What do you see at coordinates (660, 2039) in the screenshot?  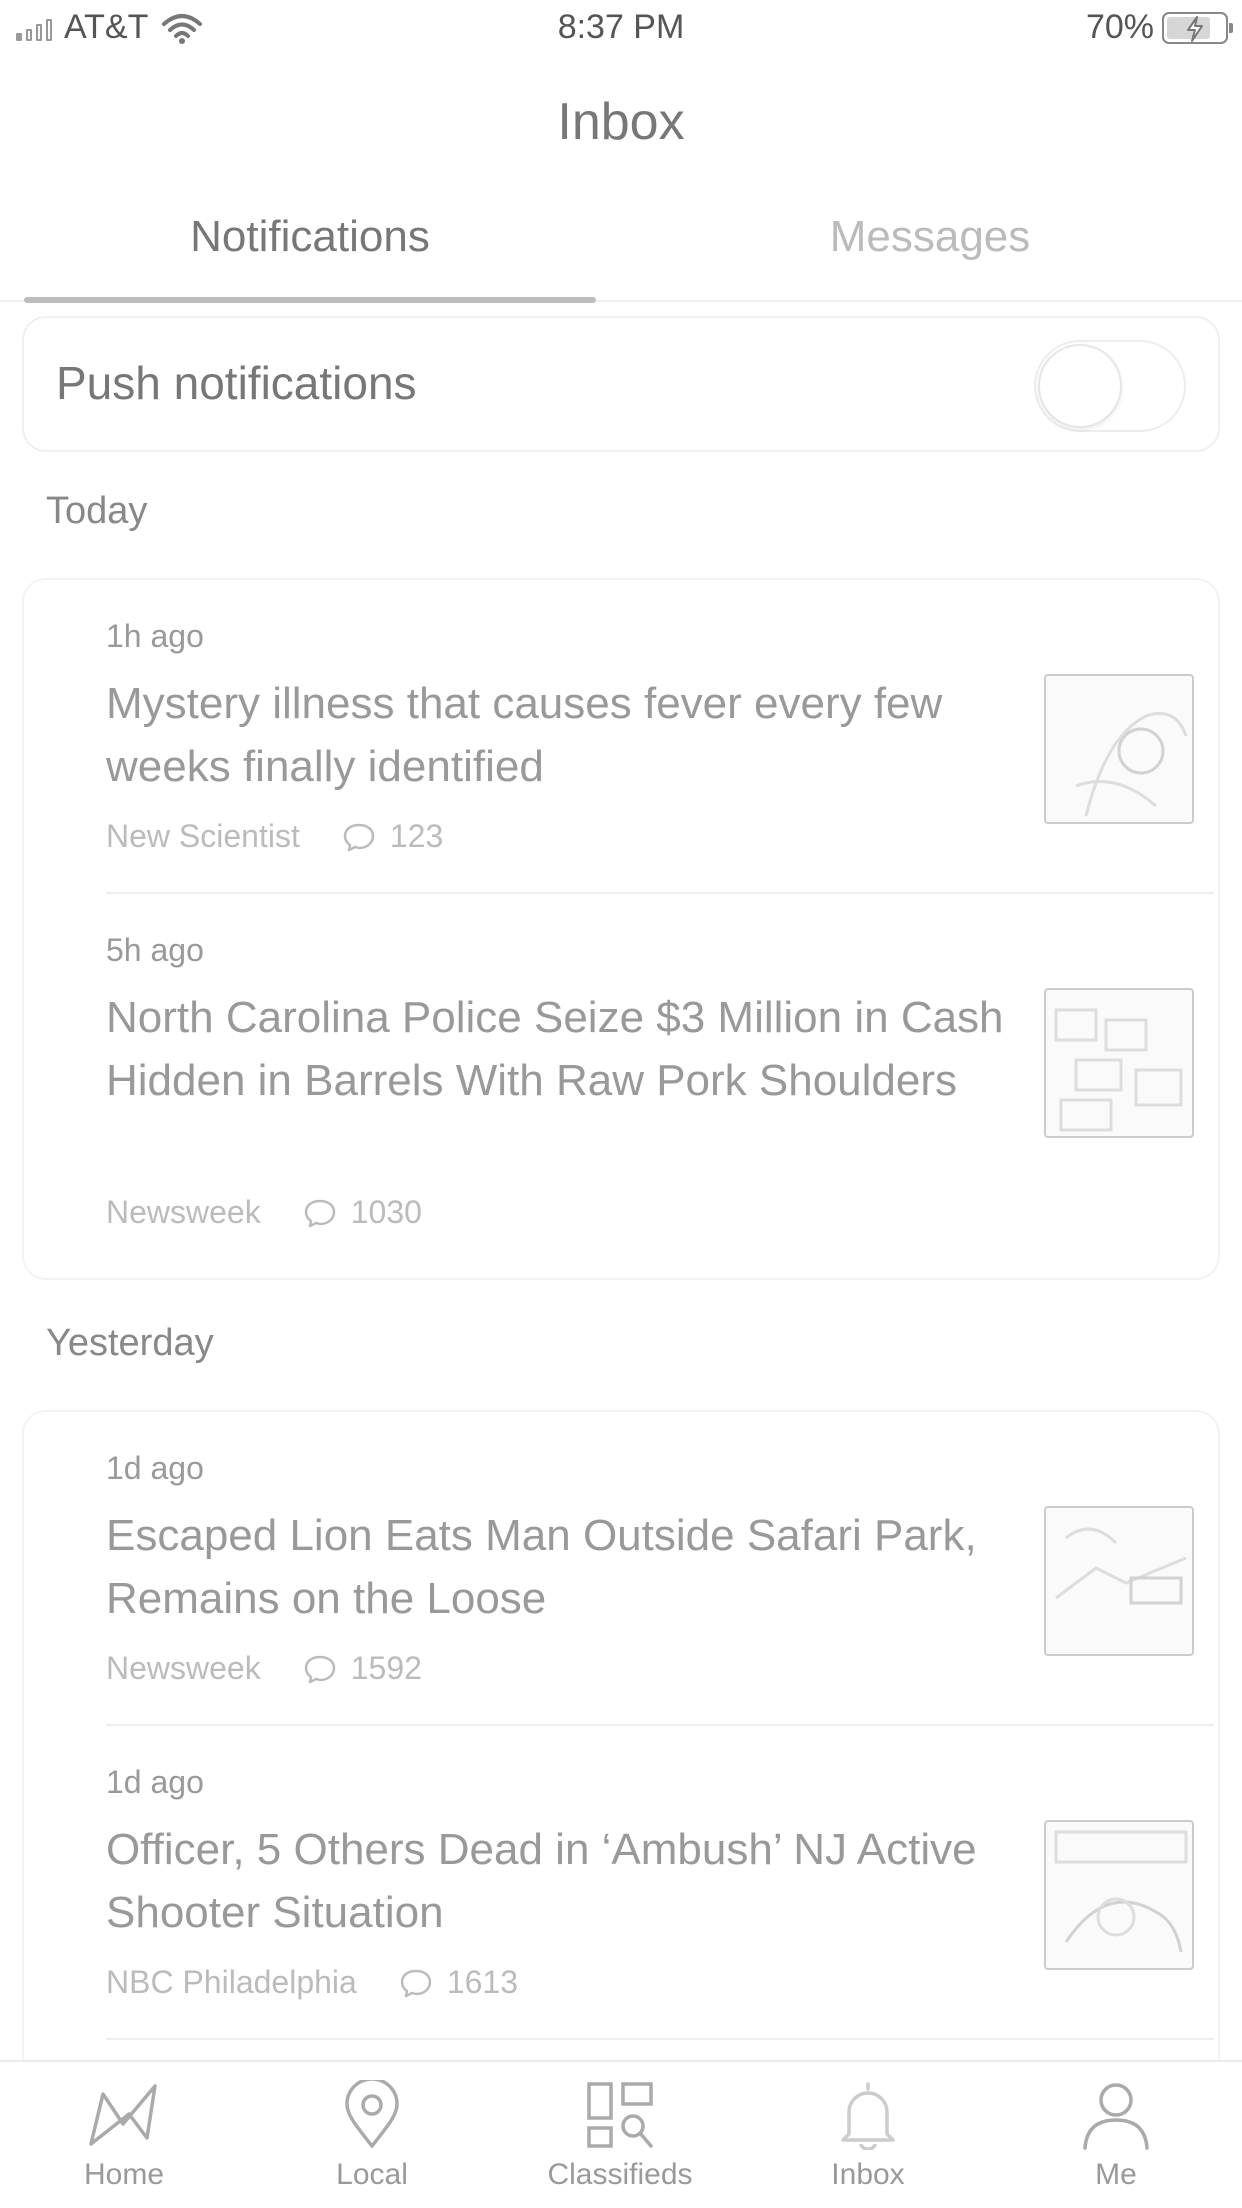 I see `item-divider` at bounding box center [660, 2039].